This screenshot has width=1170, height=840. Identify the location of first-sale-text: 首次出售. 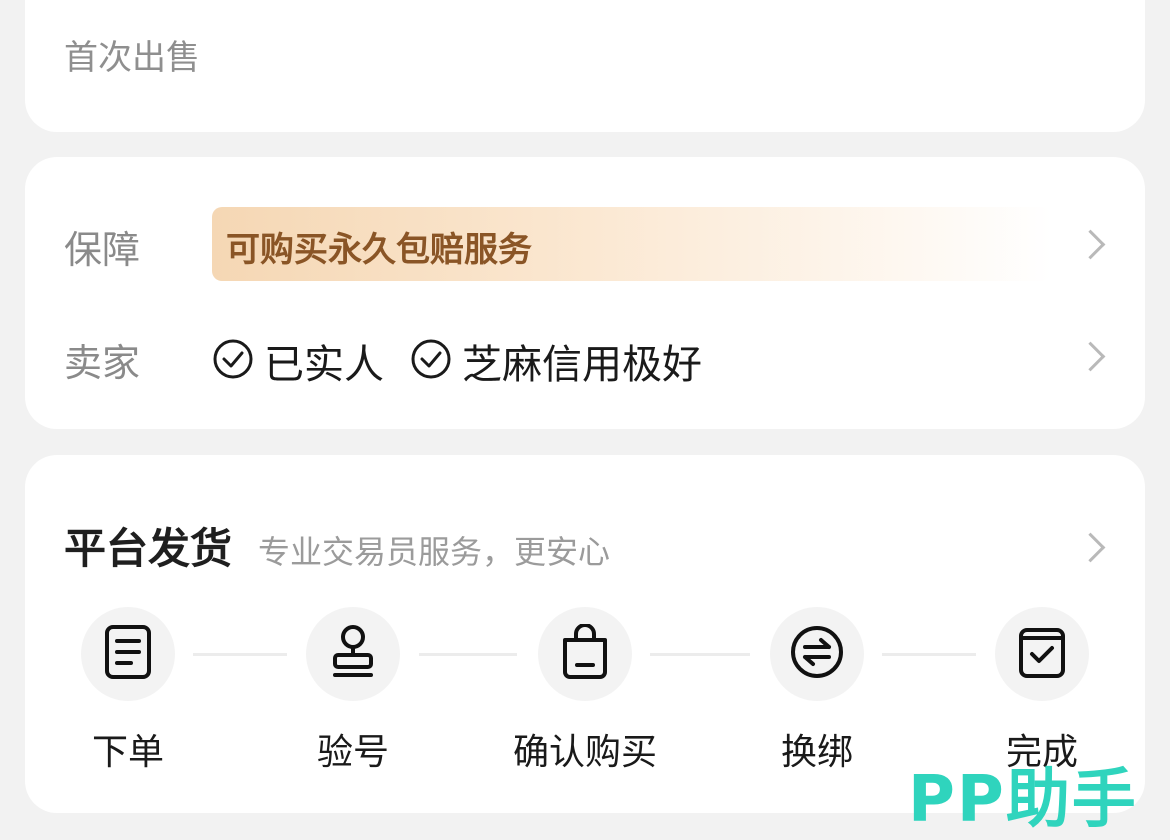
(132, 58).